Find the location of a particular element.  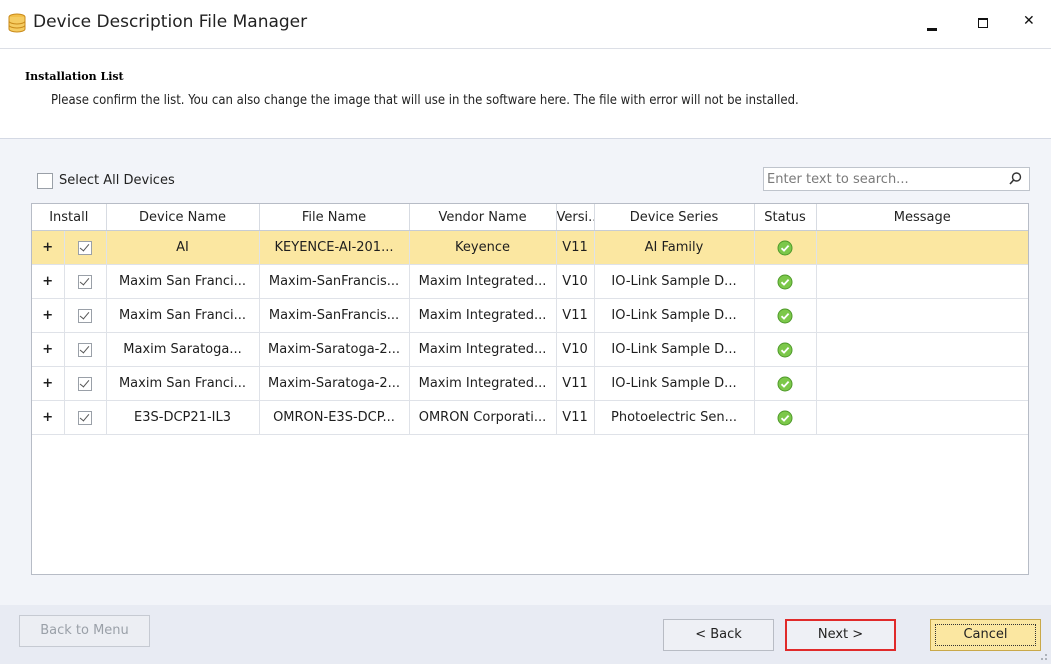

device-name-cell: E3S-DCP21-IL3 is located at coordinates (183, 417).